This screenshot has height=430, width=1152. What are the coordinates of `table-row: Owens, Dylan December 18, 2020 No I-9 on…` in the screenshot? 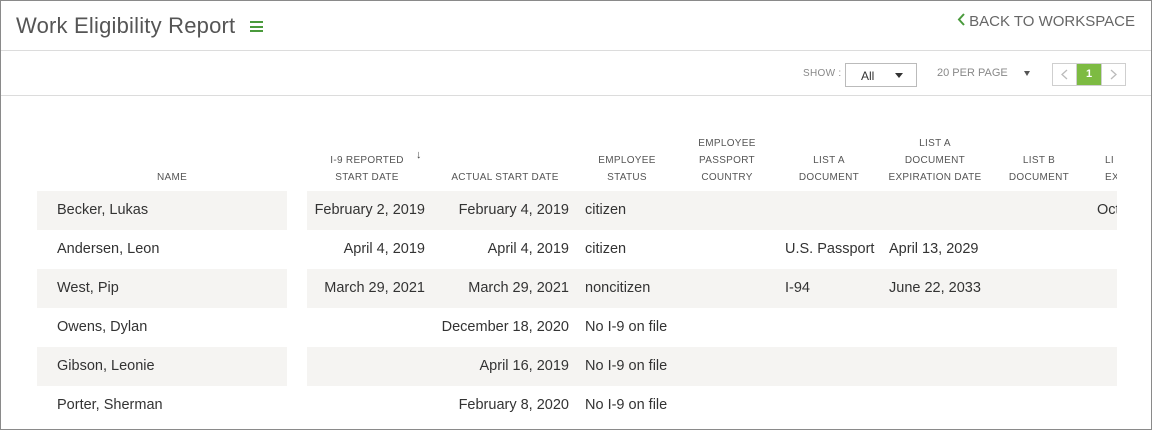 It's located at (577, 327).